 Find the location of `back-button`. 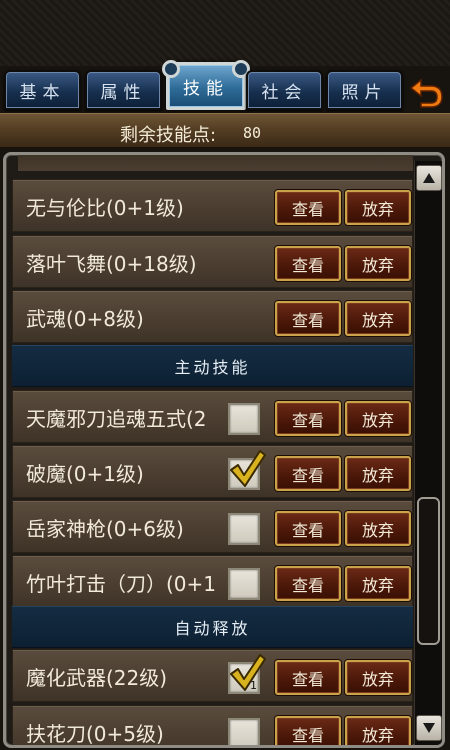

back-button is located at coordinates (426, 92).